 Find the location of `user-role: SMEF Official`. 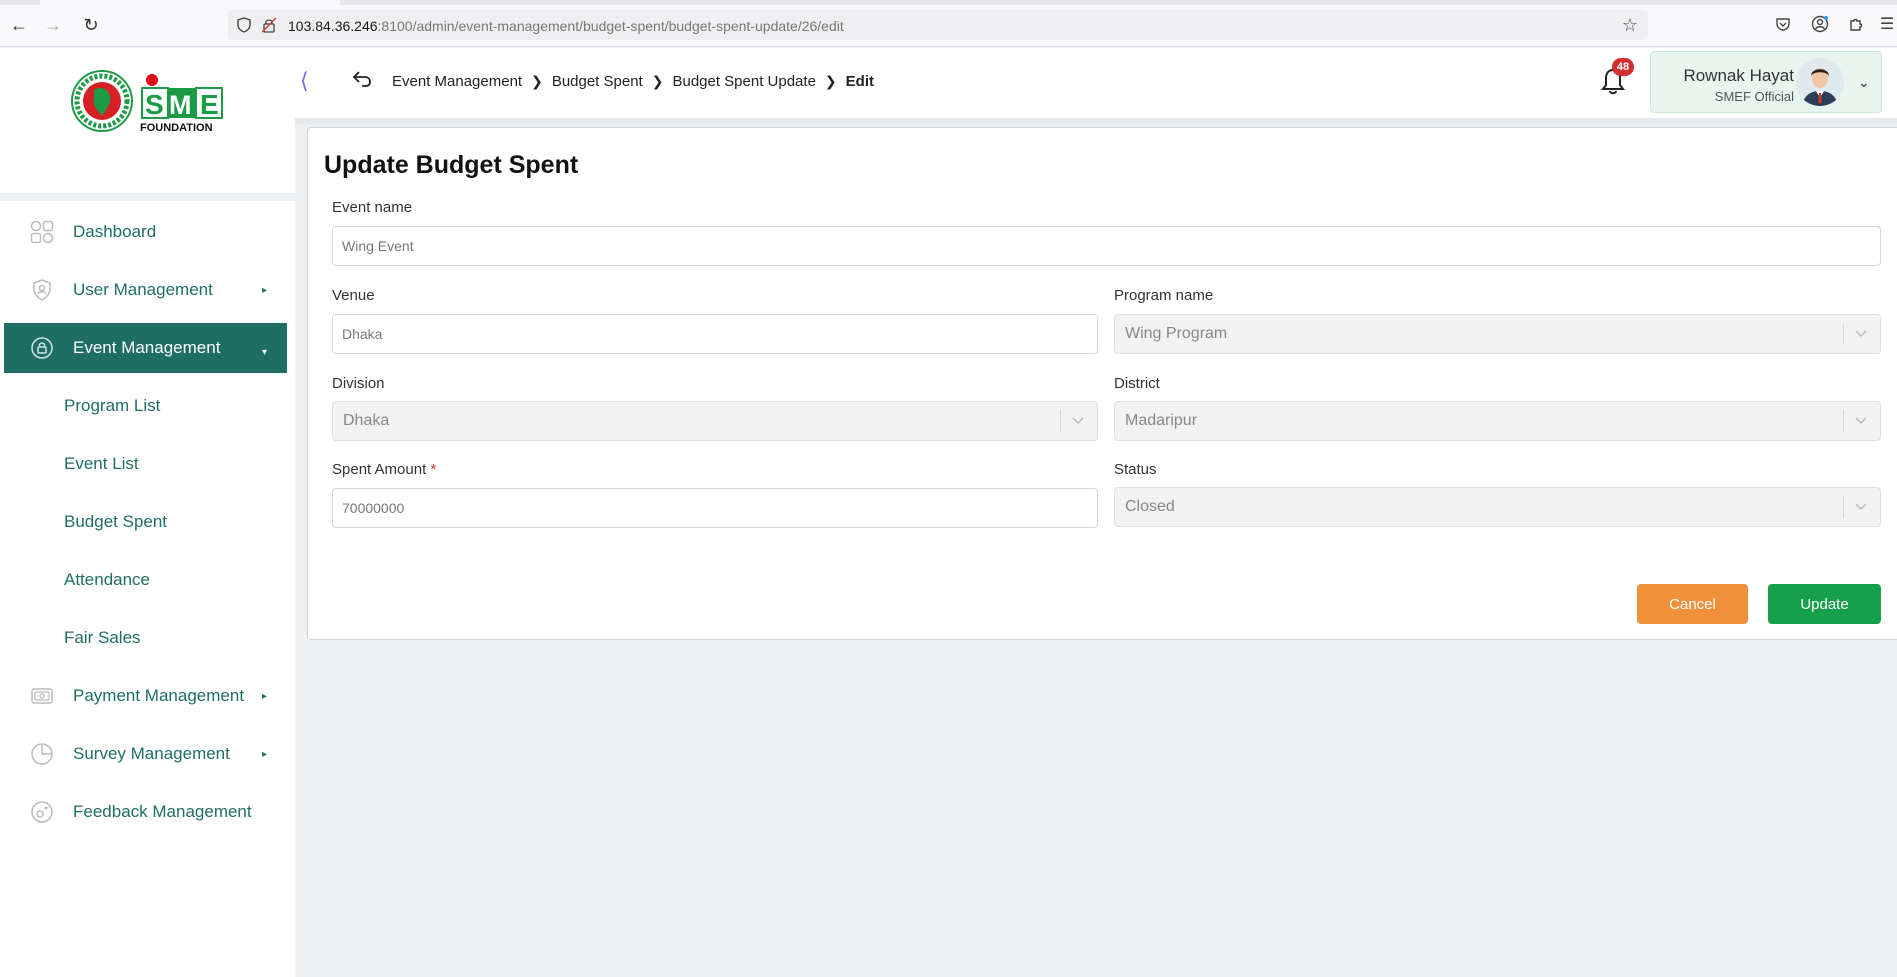

user-role: SMEF Official is located at coordinates (1754, 96).